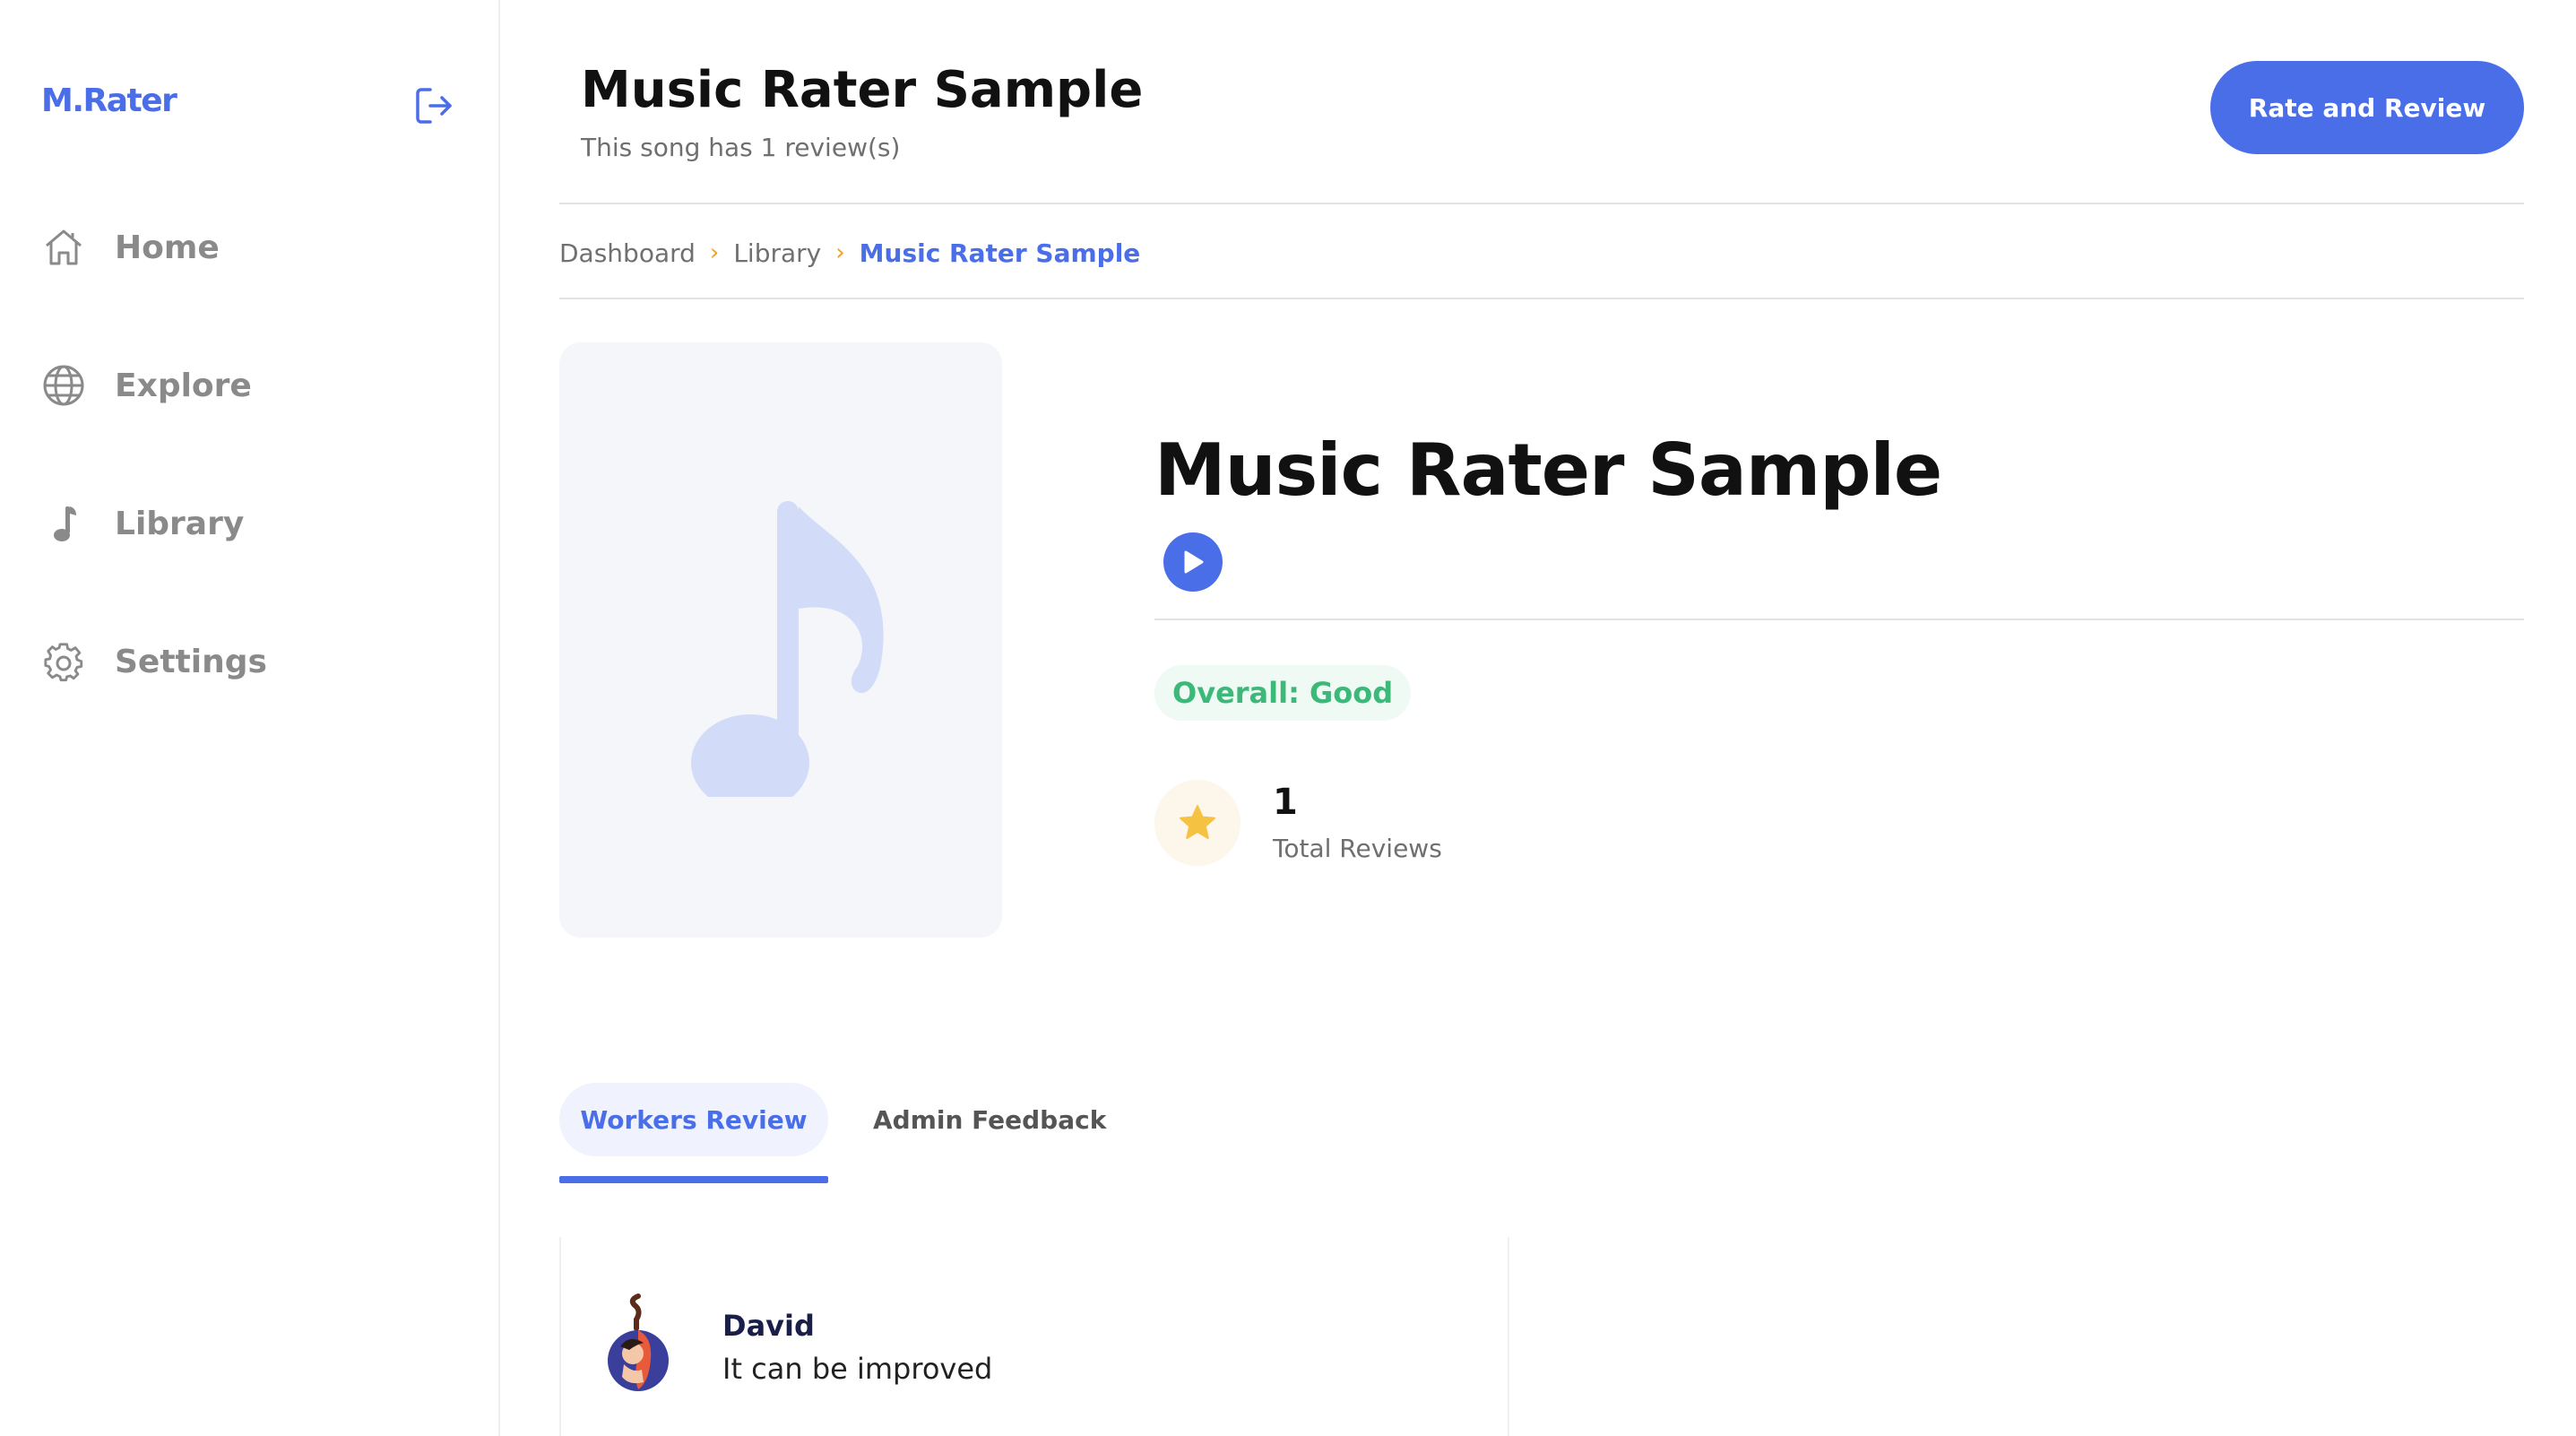 The width and height of the screenshot is (2576, 1436). What do you see at coordinates (1285, 802) in the screenshot?
I see `total-reviews-count: 1` at bounding box center [1285, 802].